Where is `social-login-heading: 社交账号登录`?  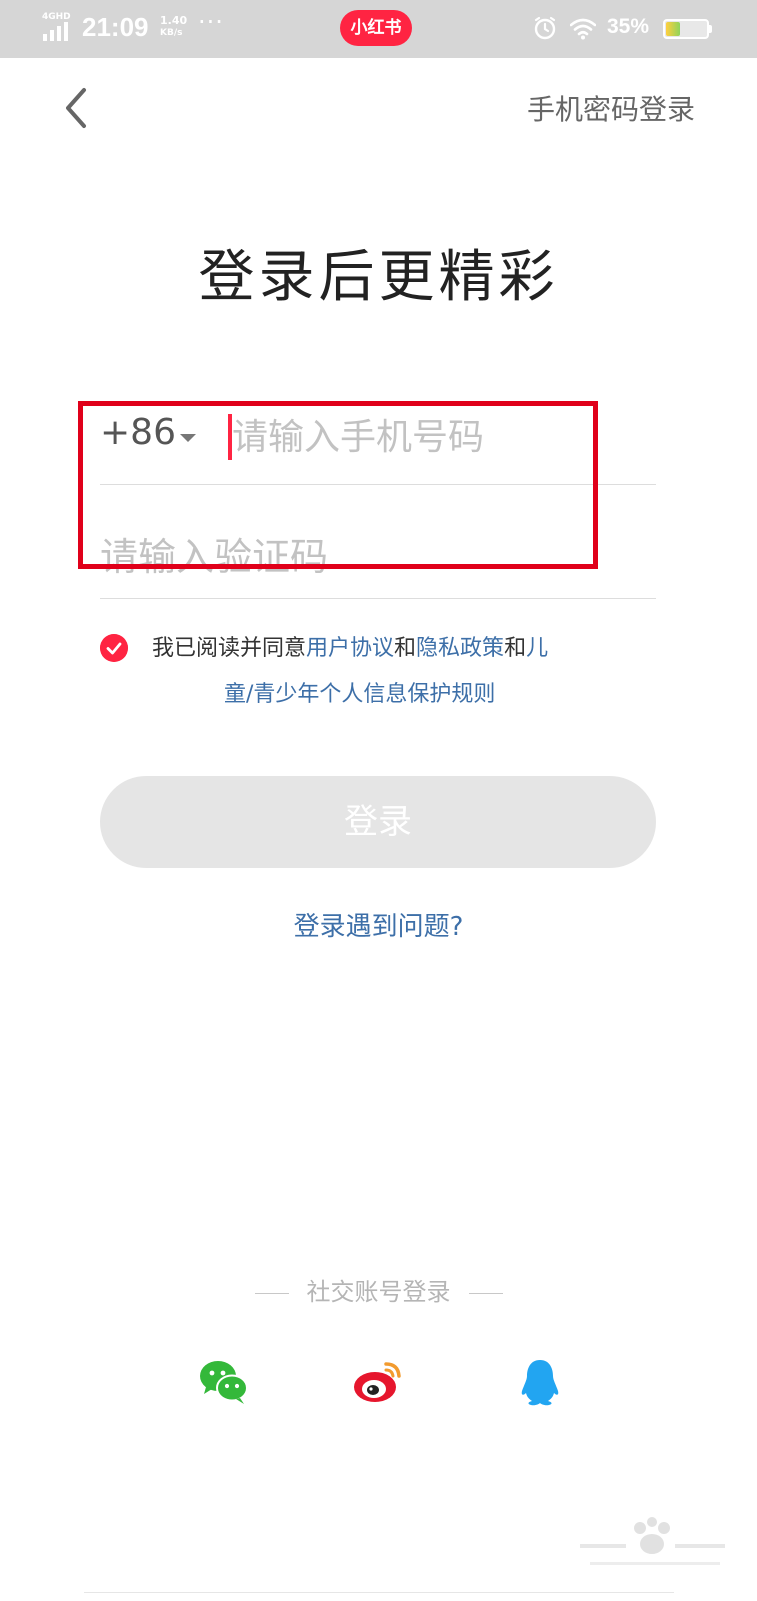 social-login-heading: 社交账号登录 is located at coordinates (378, 1289).